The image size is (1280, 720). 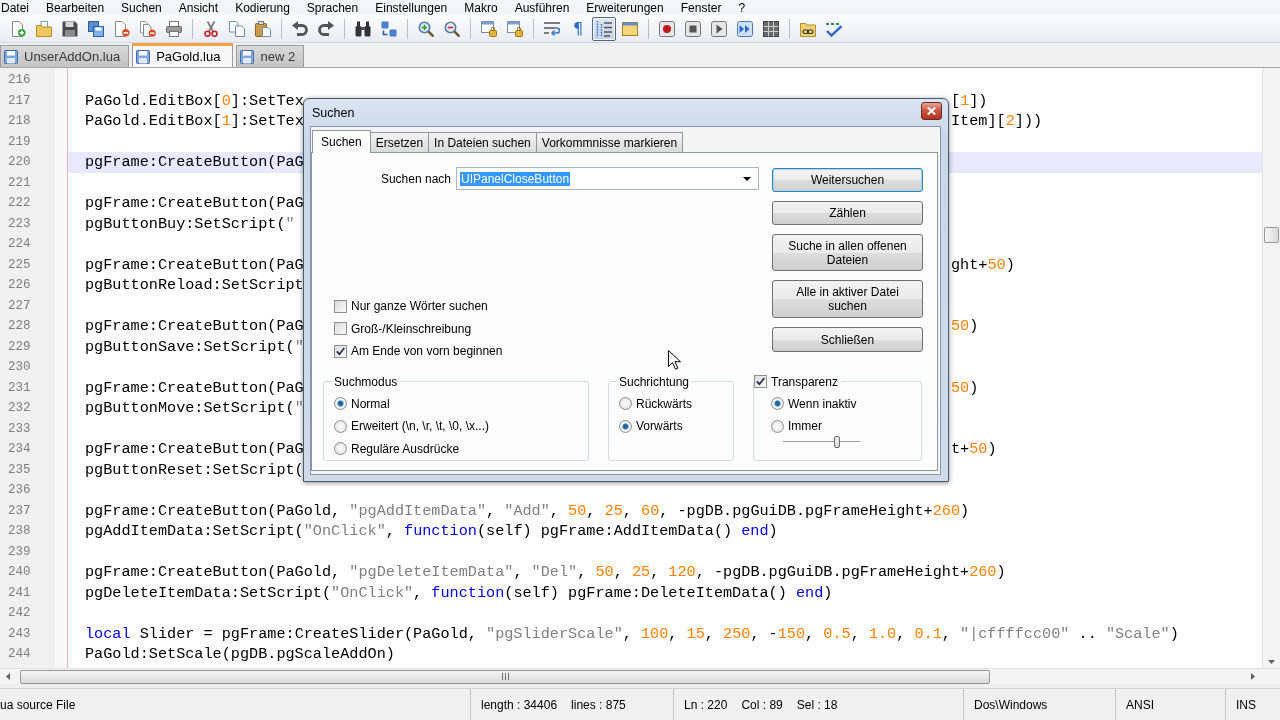 What do you see at coordinates (771, 28) in the screenshot?
I see `grid-icon` at bounding box center [771, 28].